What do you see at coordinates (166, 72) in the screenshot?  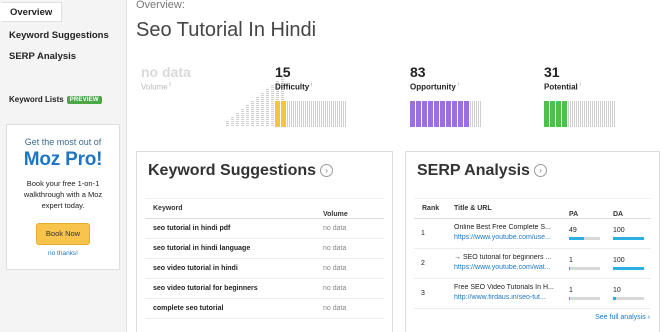 I see `volume-value: no data` at bounding box center [166, 72].